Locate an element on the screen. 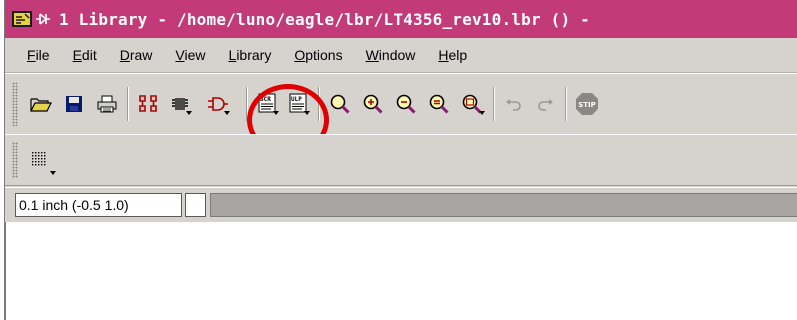  zoom-redraw-button is located at coordinates (439, 104).